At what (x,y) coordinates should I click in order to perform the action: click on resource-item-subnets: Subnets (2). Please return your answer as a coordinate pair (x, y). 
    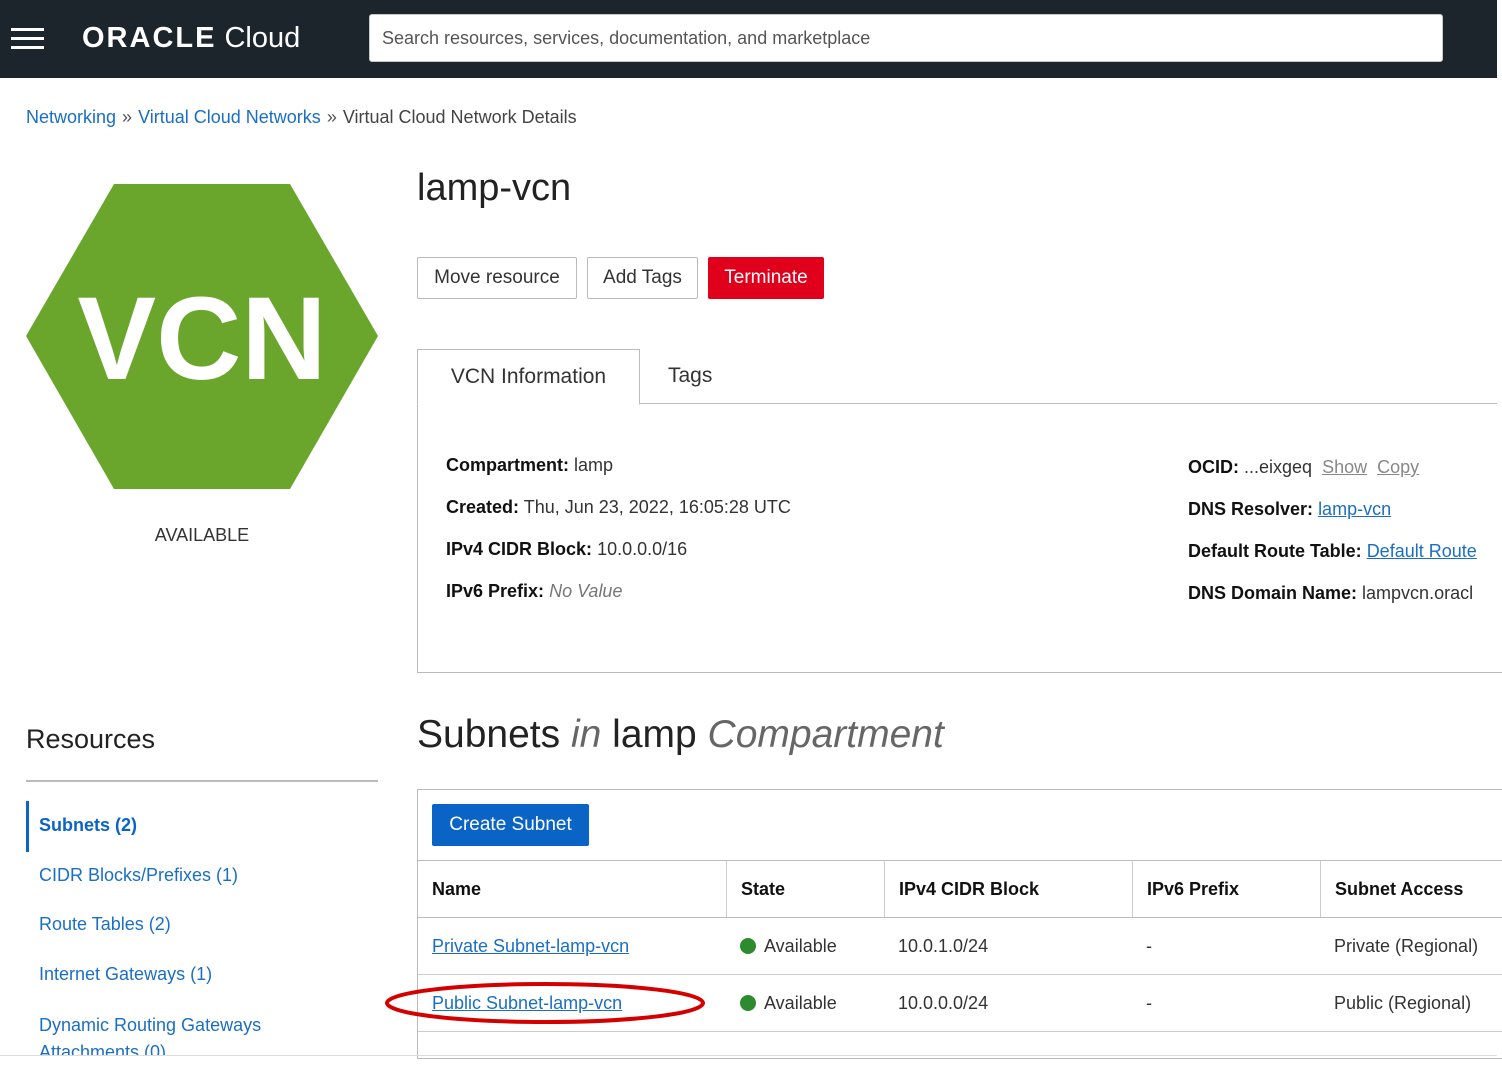
    Looking at the image, I should click on (88, 825).